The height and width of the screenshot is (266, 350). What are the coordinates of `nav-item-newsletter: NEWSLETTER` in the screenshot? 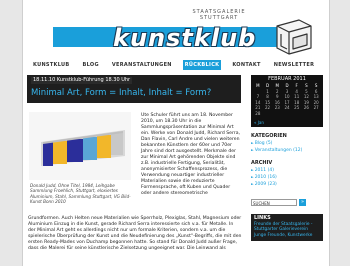 It's located at (294, 65).